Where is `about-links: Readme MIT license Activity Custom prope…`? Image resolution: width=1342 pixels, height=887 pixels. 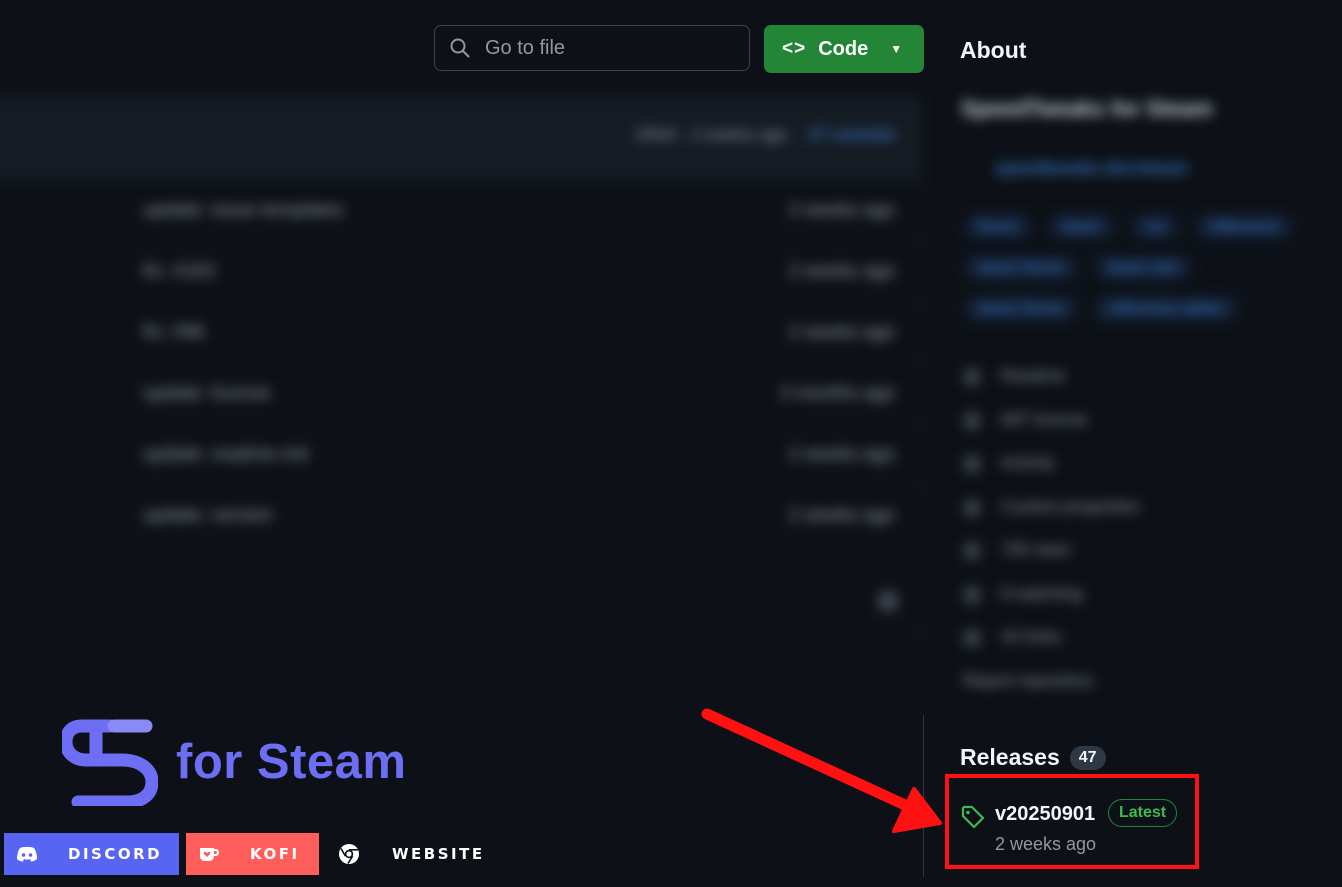 about-links: Readme MIT license Activity Custom prope… is located at coordinates (1142, 540).